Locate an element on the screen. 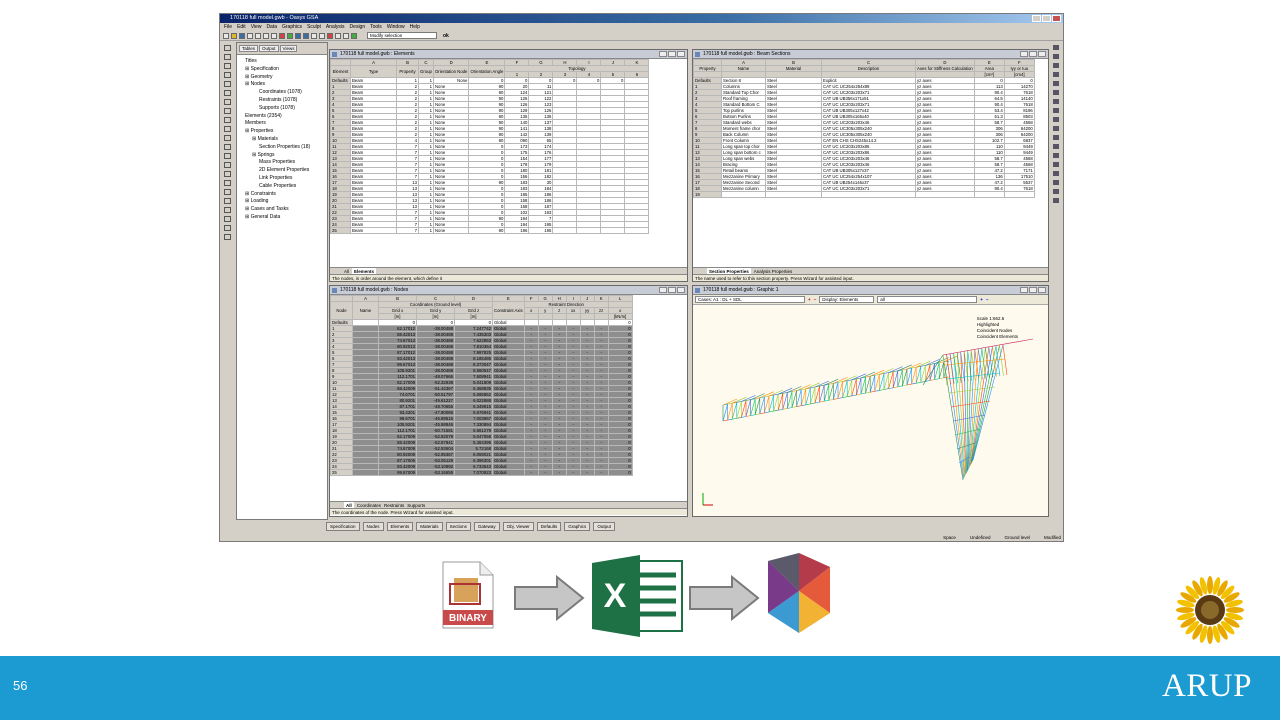 This screenshot has width=1280, height=720. table-cell: Mezzanine Primary is located at coordinates (743, 176).